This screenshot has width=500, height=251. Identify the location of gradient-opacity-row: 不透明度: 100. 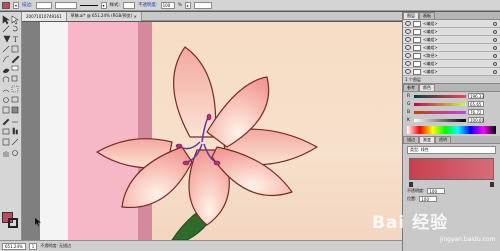
(451, 191).